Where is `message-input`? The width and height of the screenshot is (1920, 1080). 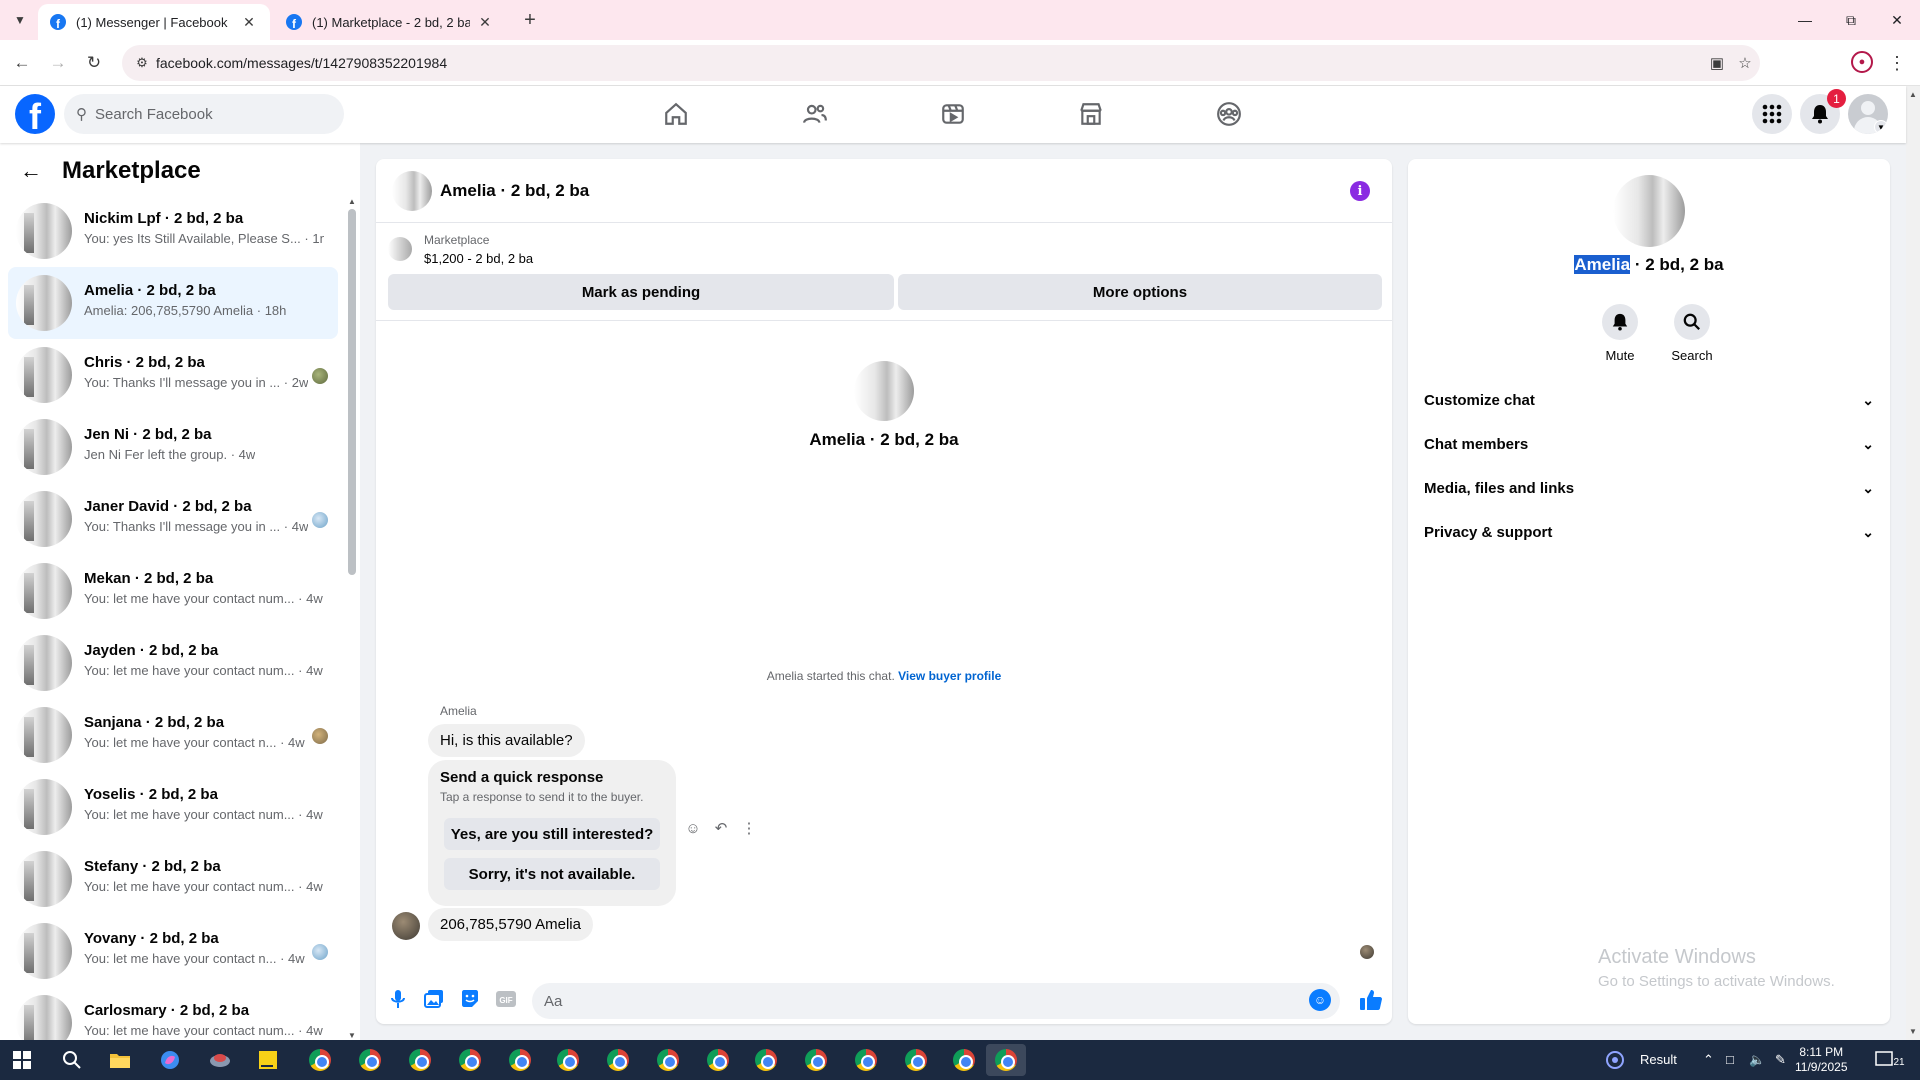
message-input is located at coordinates (936, 1001).